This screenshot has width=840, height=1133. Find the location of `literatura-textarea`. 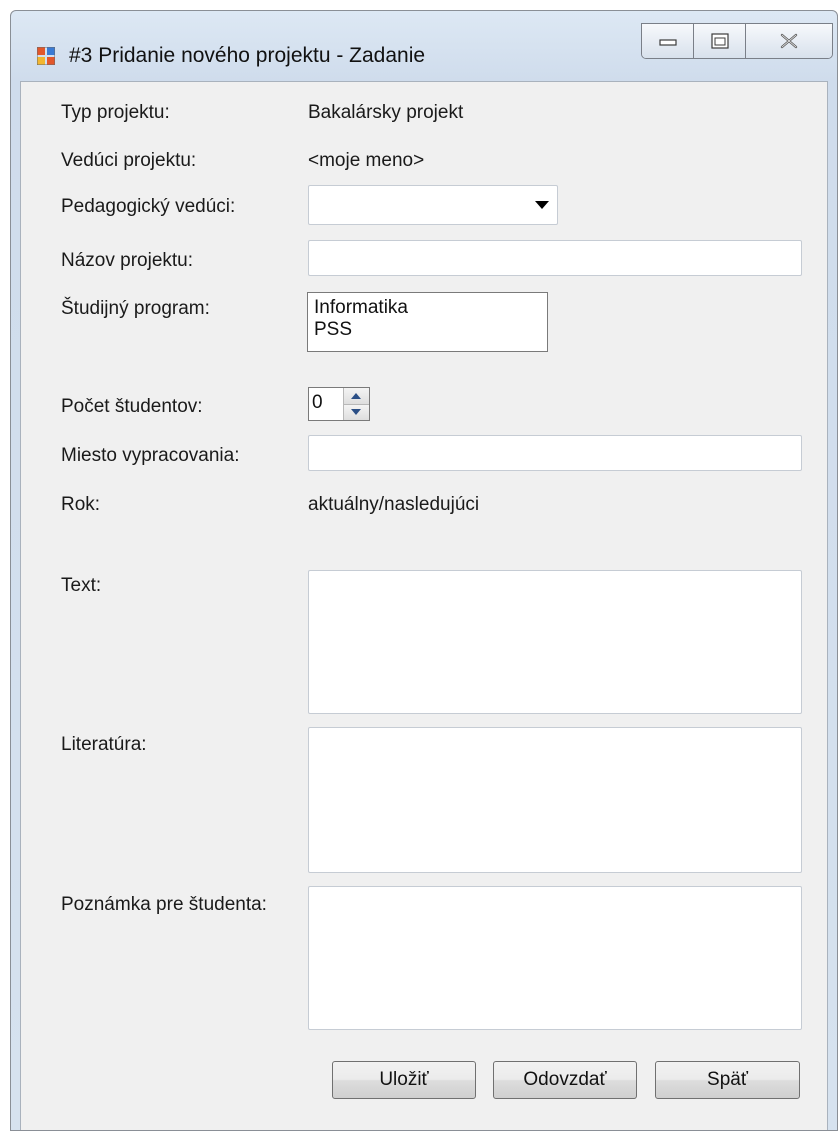

literatura-textarea is located at coordinates (555, 800).